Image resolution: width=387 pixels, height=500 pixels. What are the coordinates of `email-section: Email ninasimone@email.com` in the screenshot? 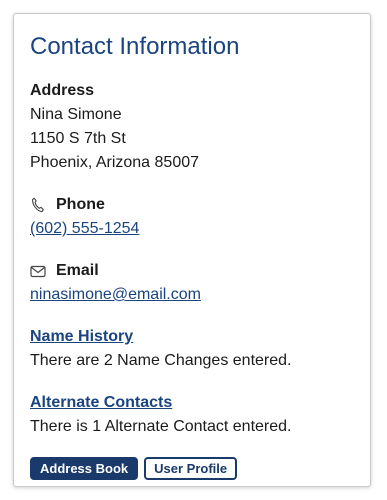 It's located at (192, 283).